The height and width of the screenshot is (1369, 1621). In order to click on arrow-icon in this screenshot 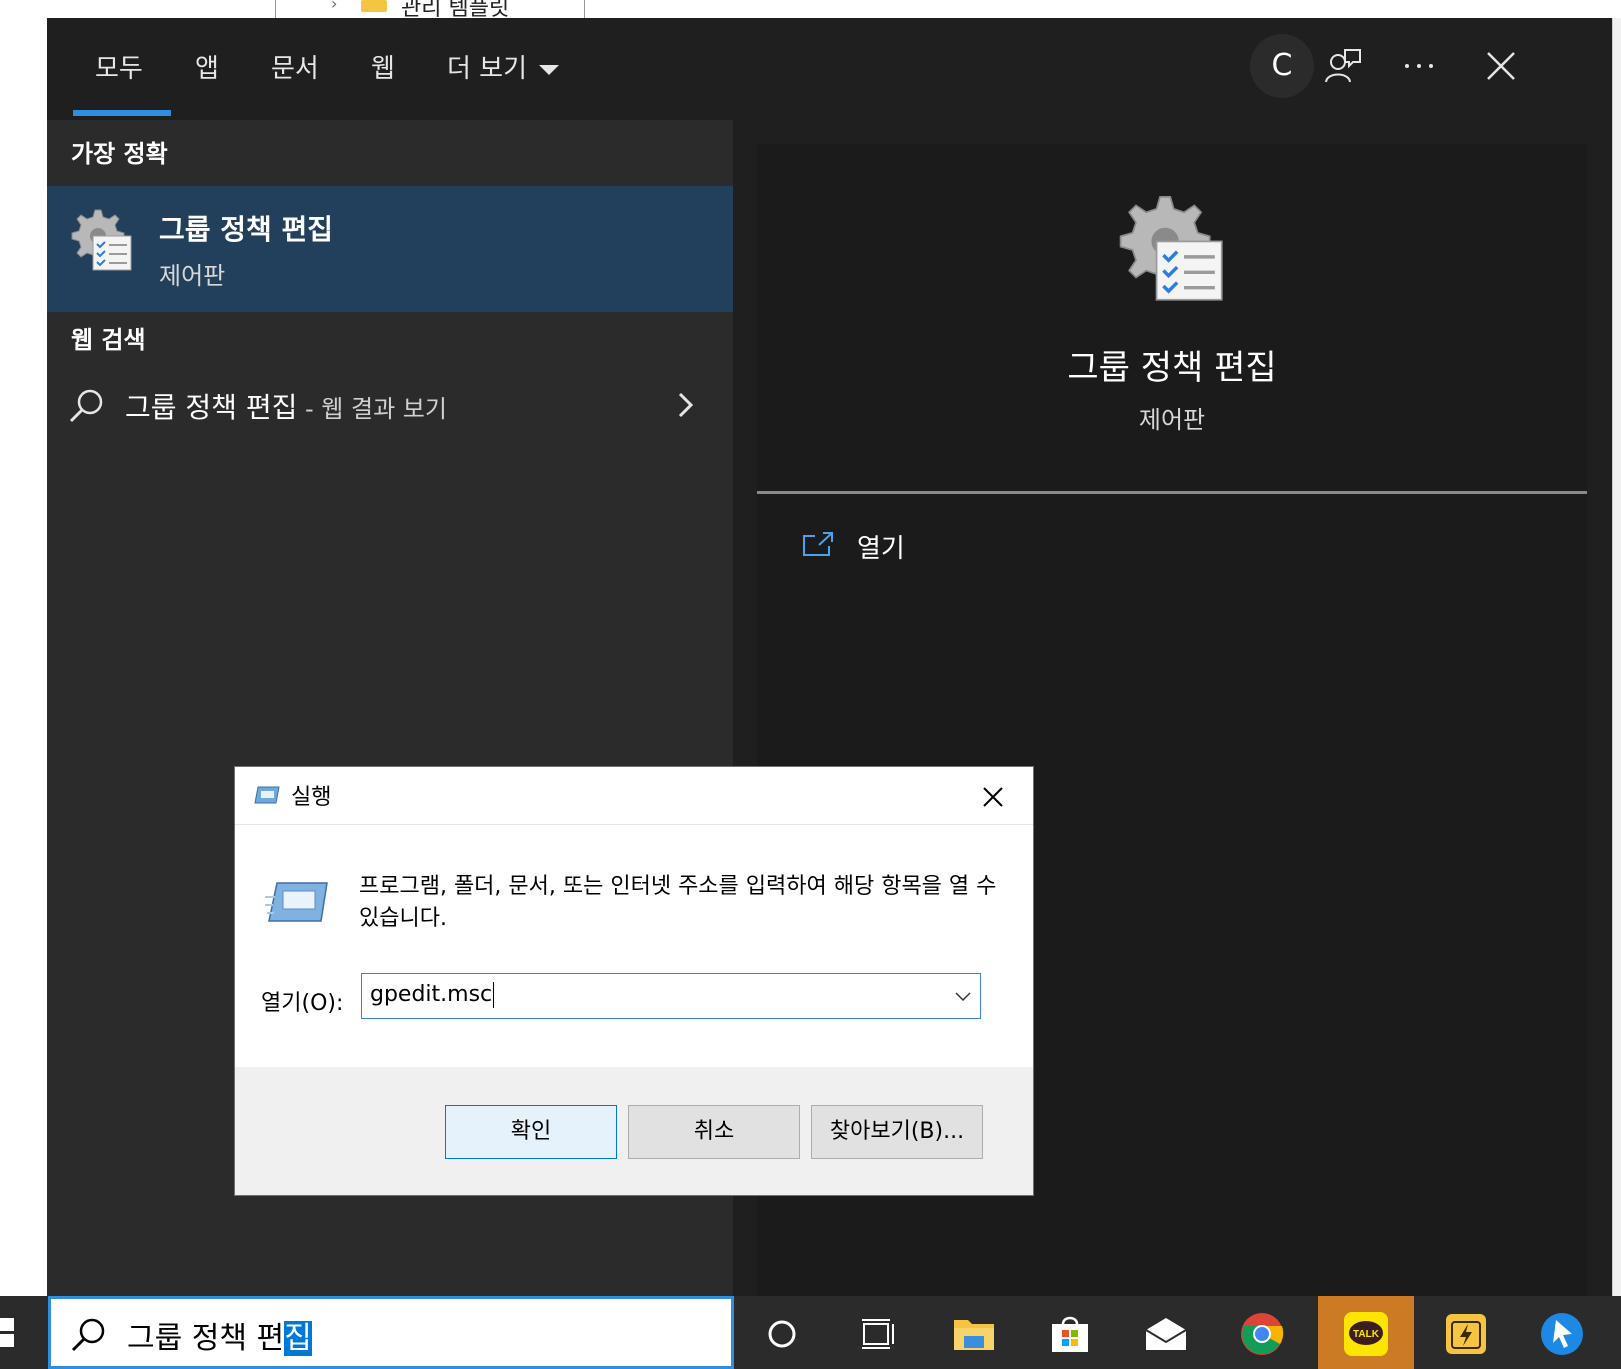, I will do `click(1562, 1334)`.